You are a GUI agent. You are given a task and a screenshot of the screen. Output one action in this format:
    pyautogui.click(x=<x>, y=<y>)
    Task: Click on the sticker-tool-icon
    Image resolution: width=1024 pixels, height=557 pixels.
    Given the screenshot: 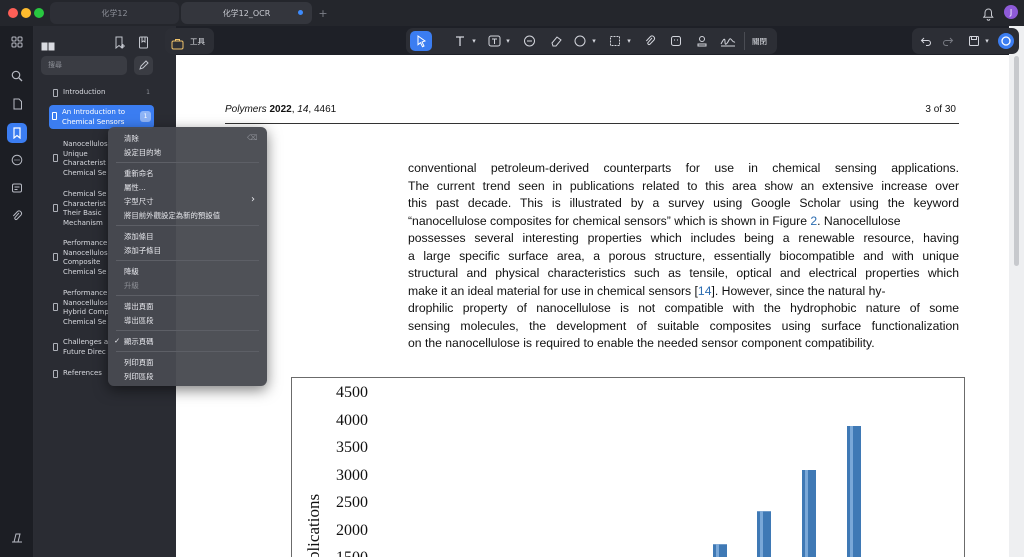 What is the action you would take?
    pyautogui.click(x=676, y=41)
    